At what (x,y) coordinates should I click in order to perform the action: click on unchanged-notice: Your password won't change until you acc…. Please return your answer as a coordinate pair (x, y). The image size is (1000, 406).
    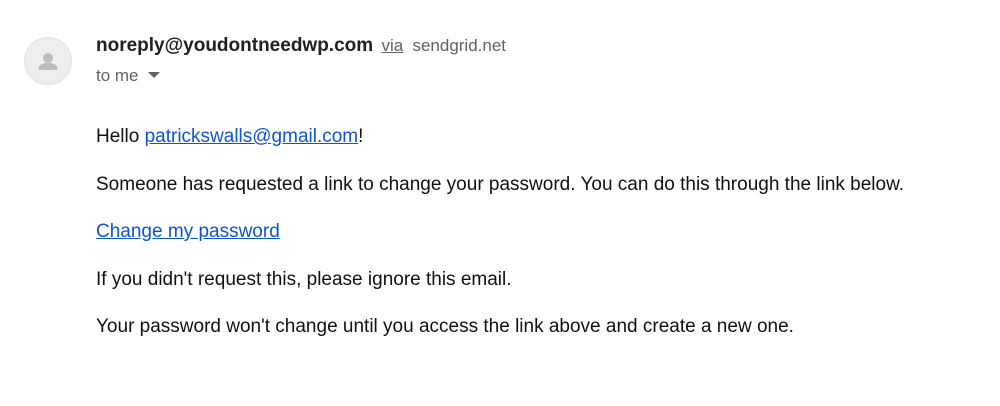
    Looking at the image, I should click on (445, 326).